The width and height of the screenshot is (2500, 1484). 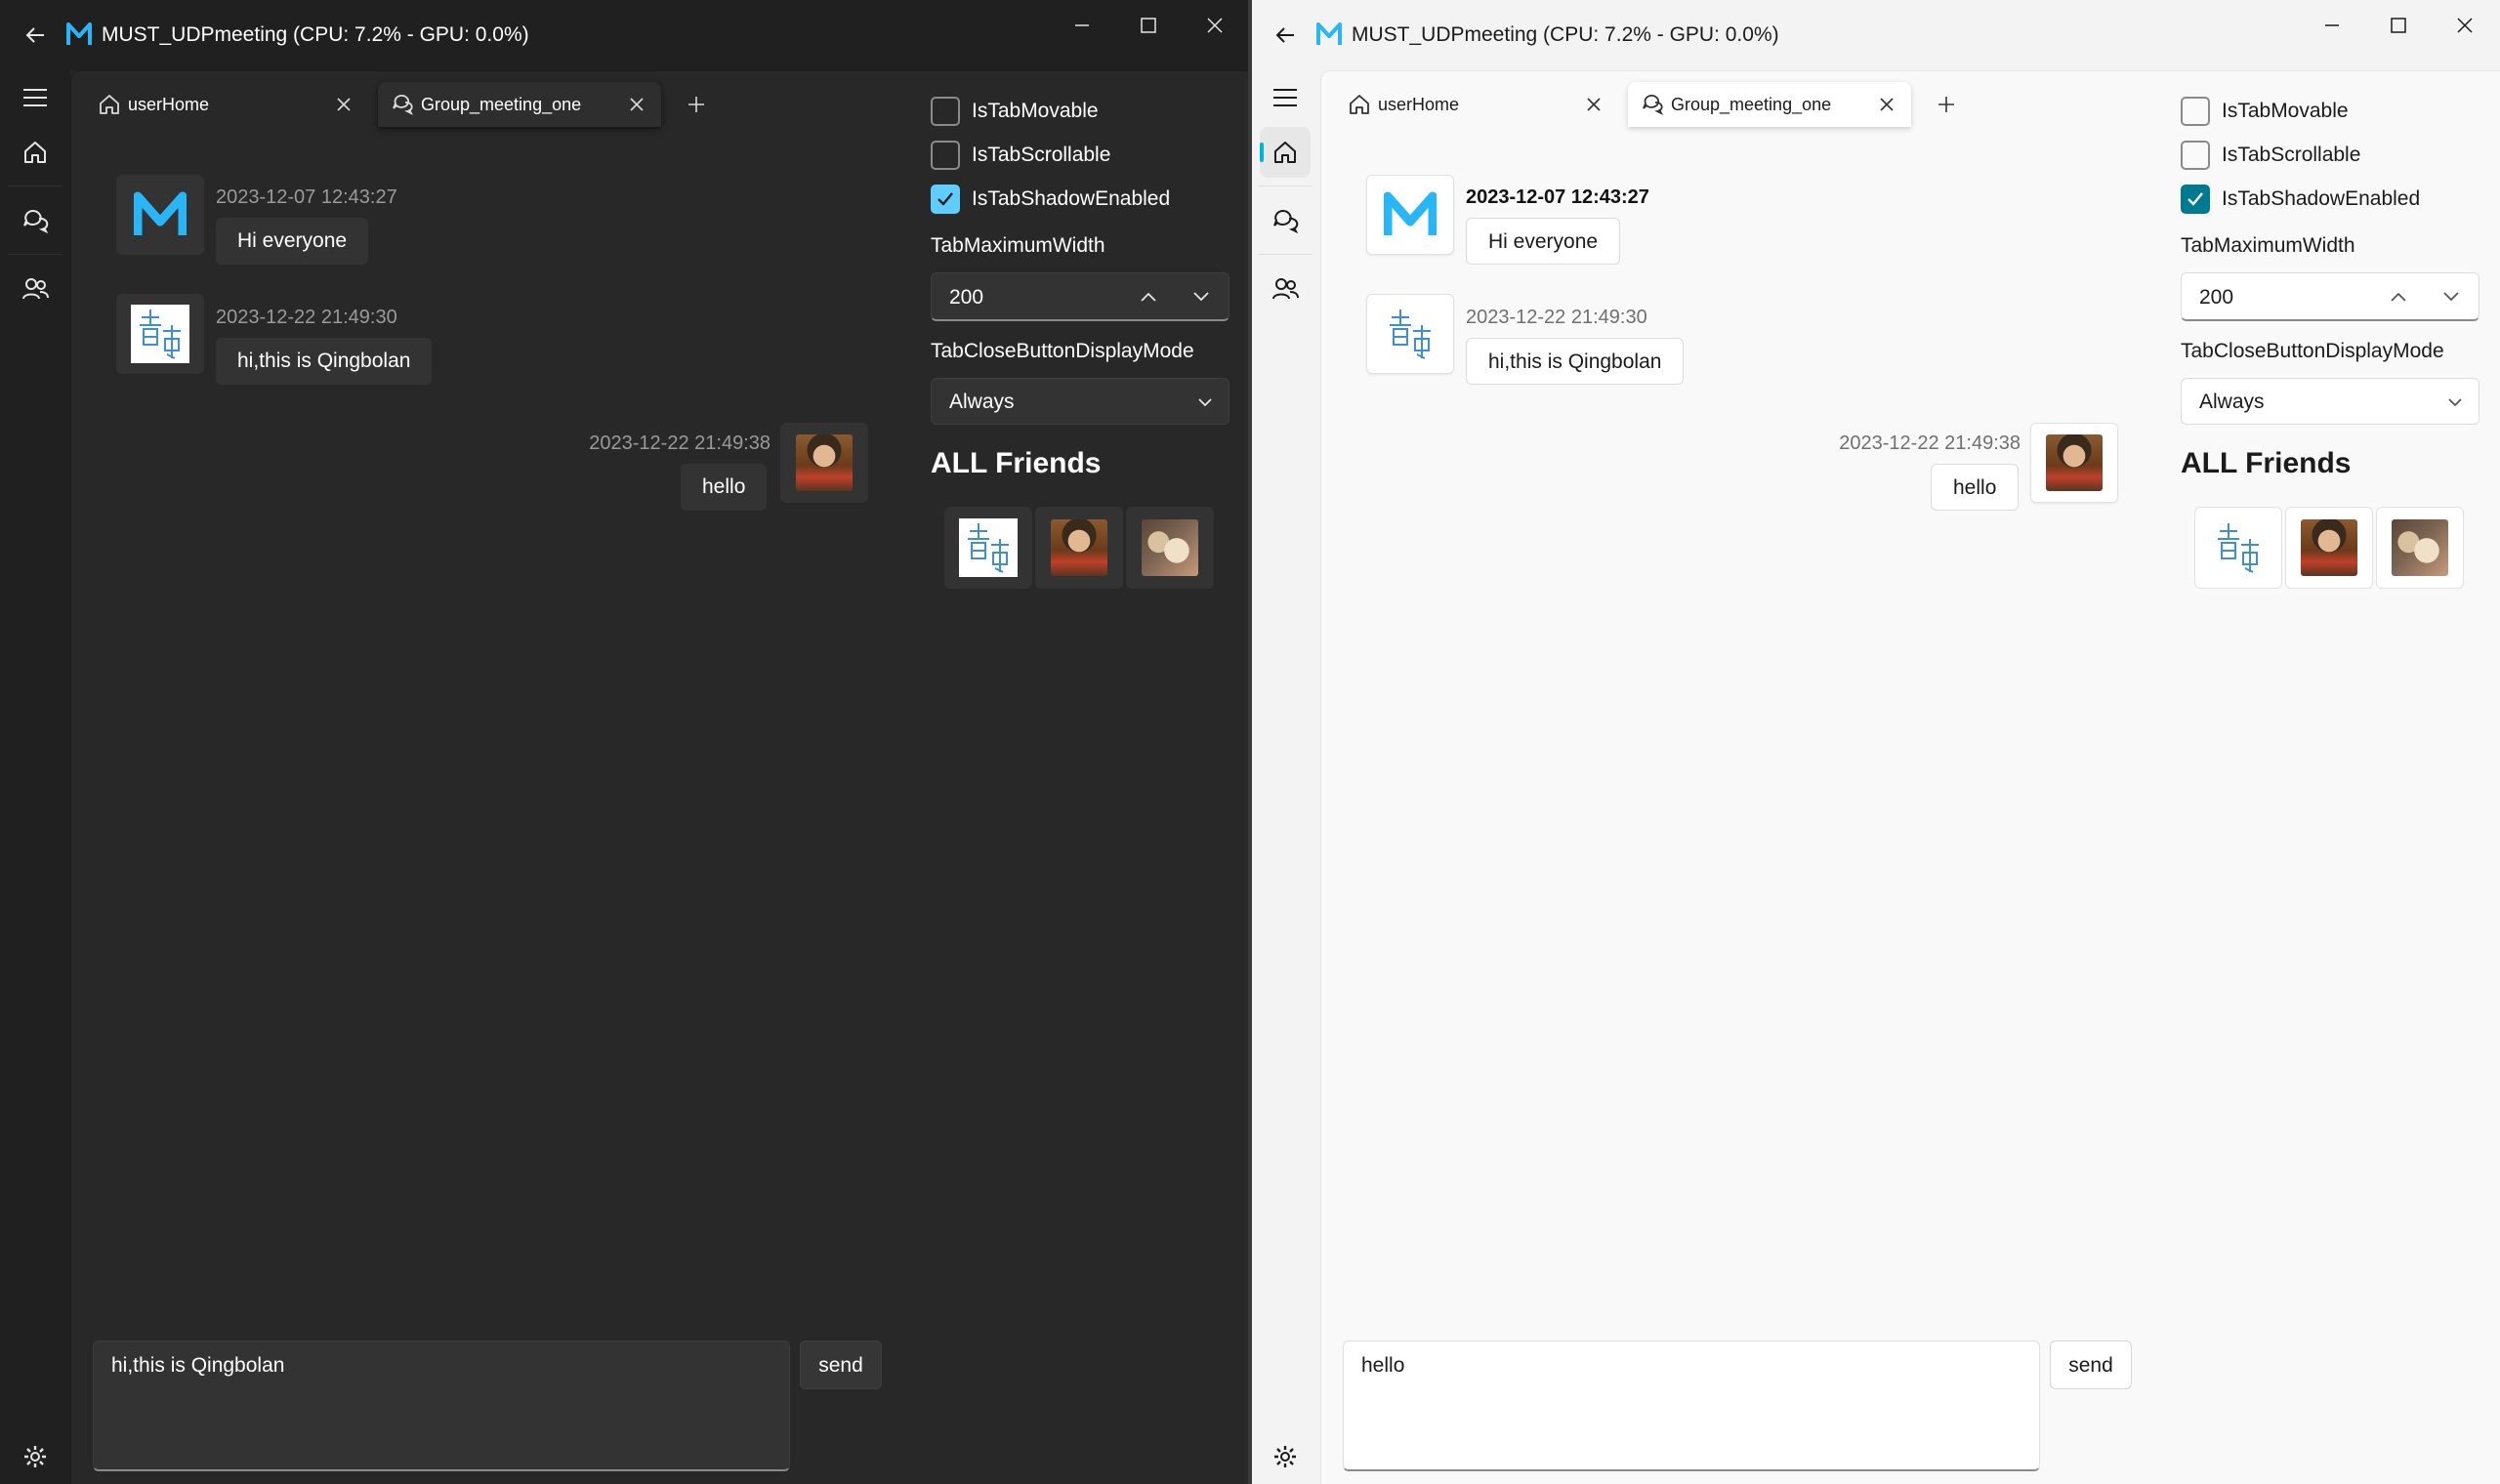 I want to click on message-input: hi,this is Qingbolan, so click(x=441, y=1406).